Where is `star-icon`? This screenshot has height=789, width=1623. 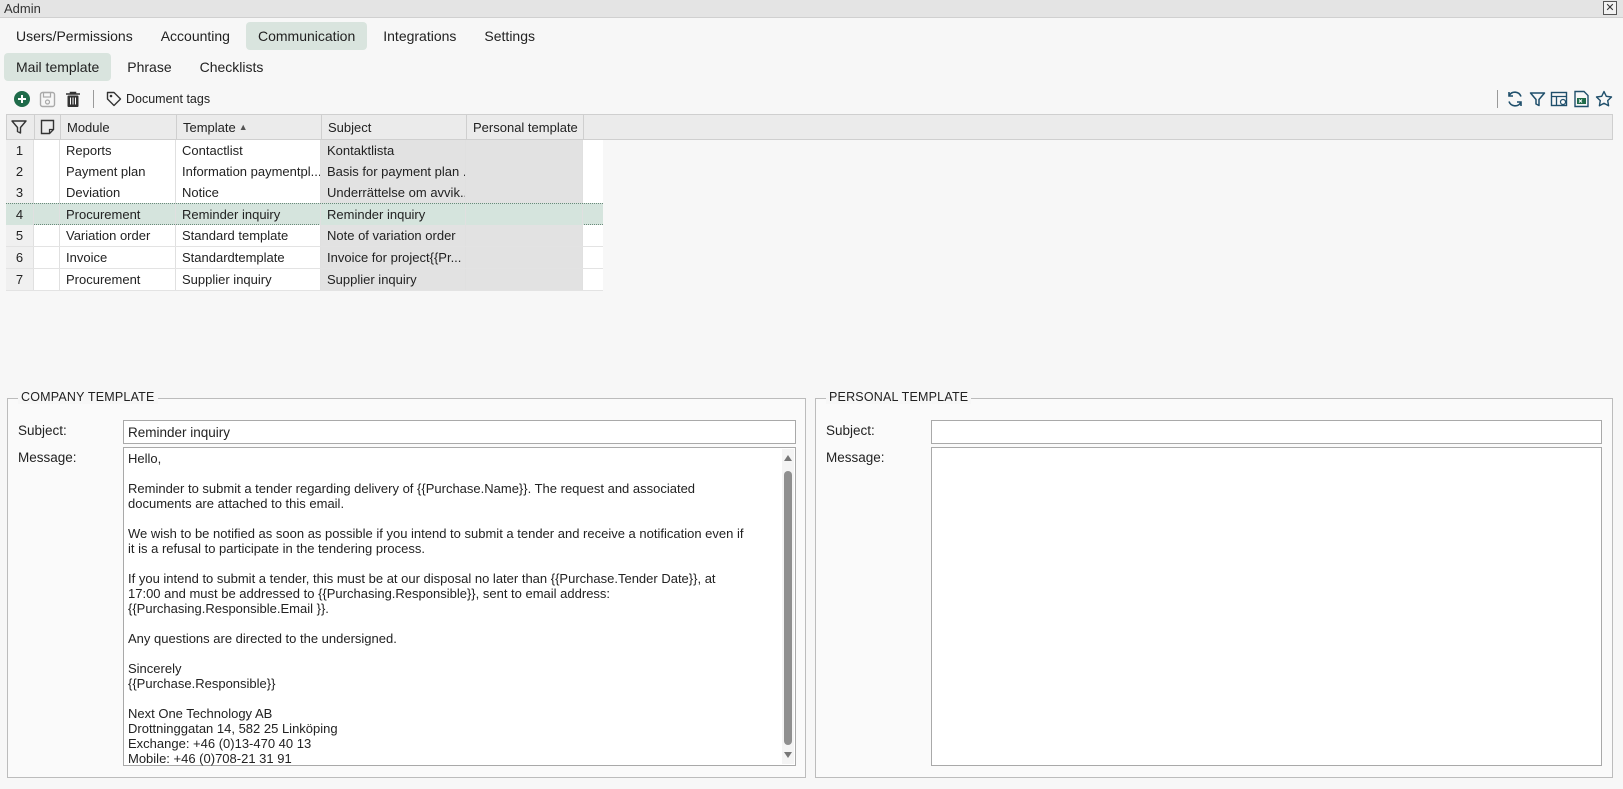 star-icon is located at coordinates (1604, 98).